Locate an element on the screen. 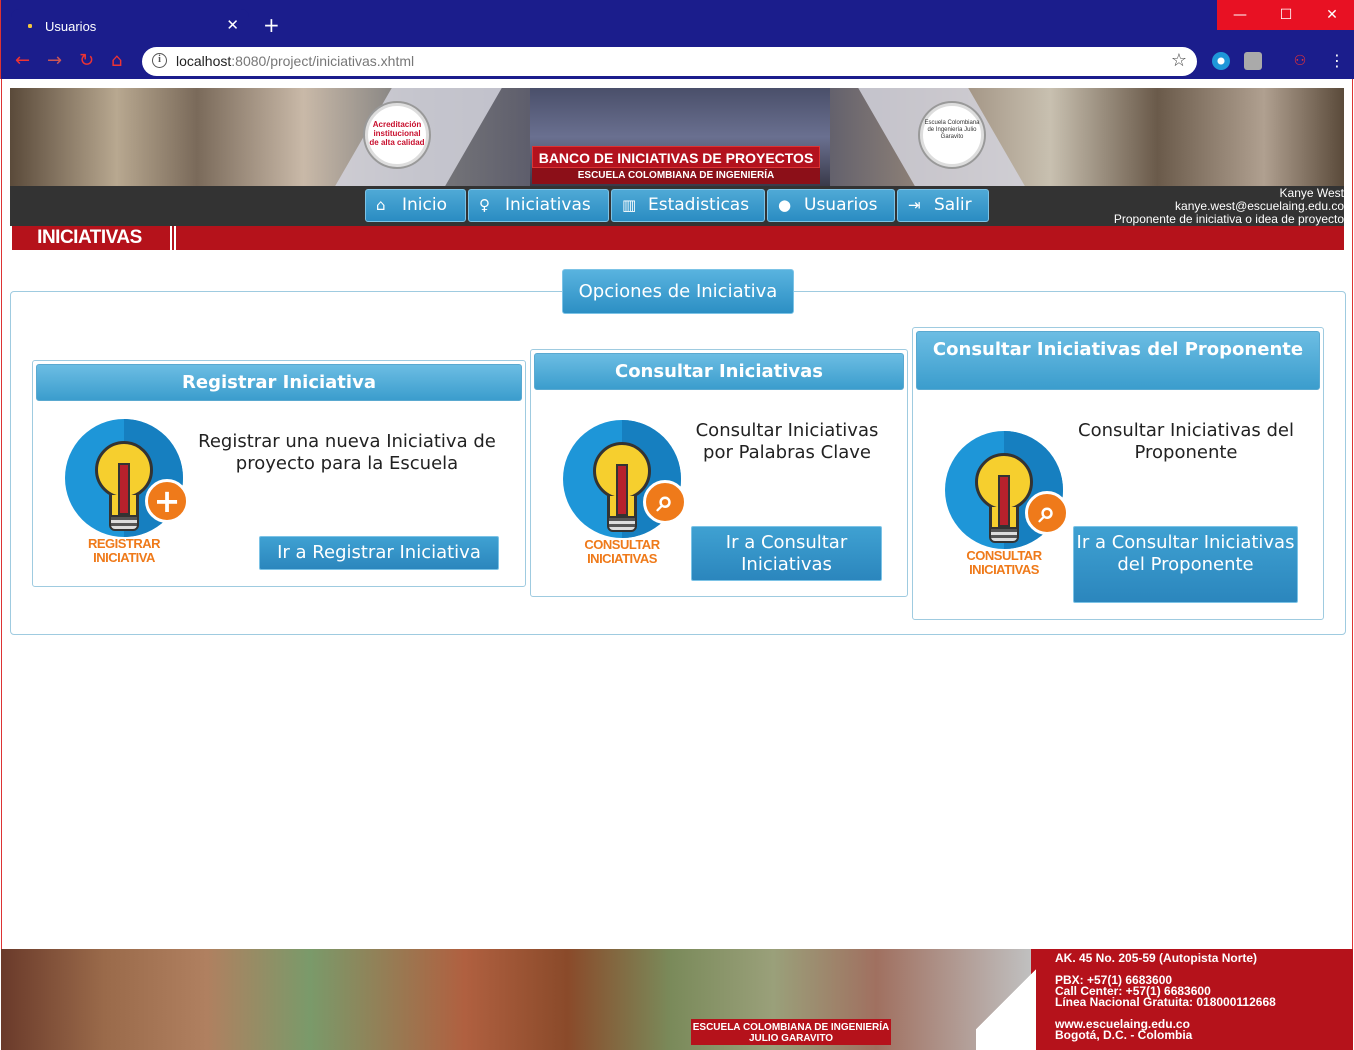  window-controls: — ☐ ✕ is located at coordinates (1285, 15).